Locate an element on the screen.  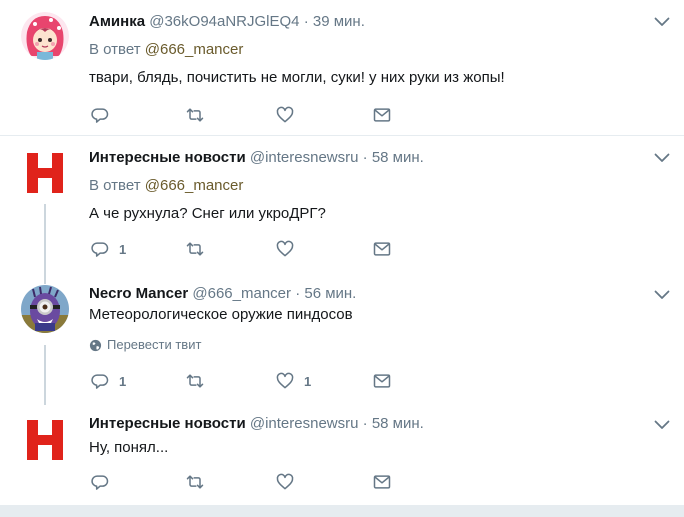
like-button: 1 is located at coordinates (293, 381).